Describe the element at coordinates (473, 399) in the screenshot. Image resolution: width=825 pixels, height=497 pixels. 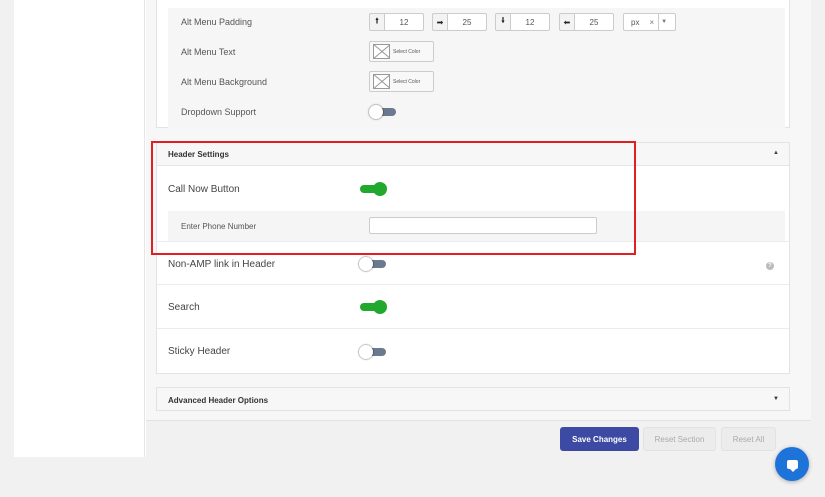
I see `advanced-header-options: Advanced Header Options ▼` at that location.